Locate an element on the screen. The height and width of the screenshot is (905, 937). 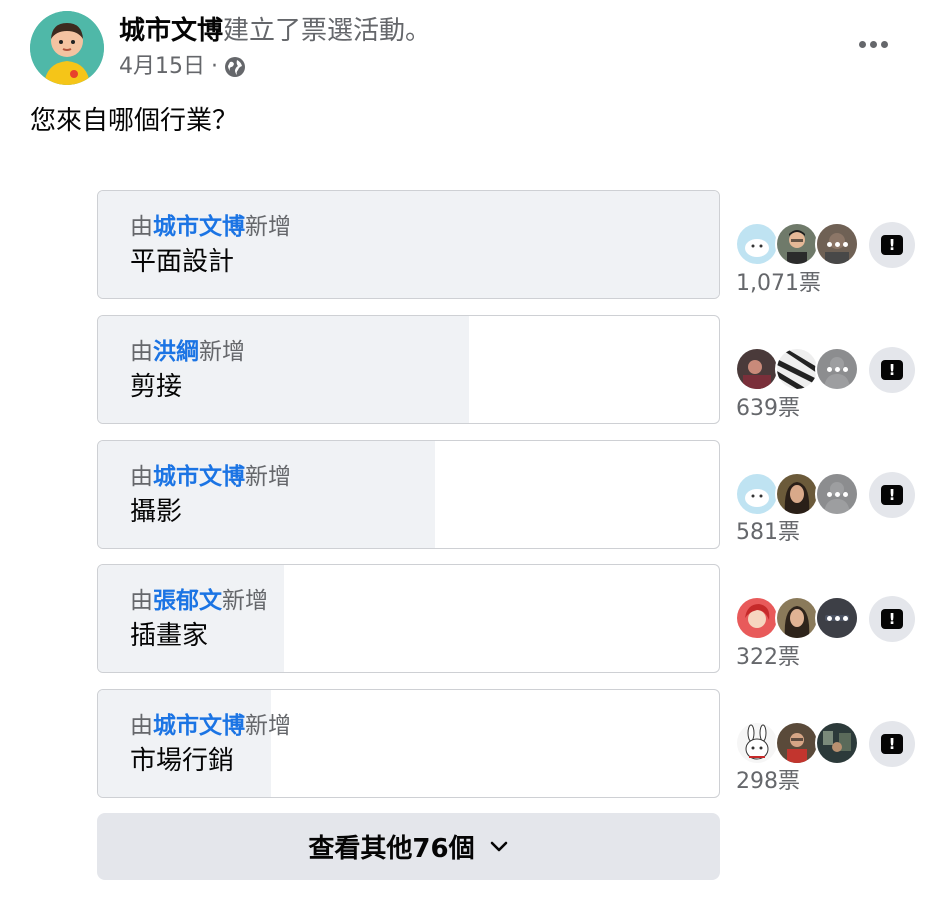
poll-option: 由城市文博新增 平面設計 is located at coordinates (408, 244).